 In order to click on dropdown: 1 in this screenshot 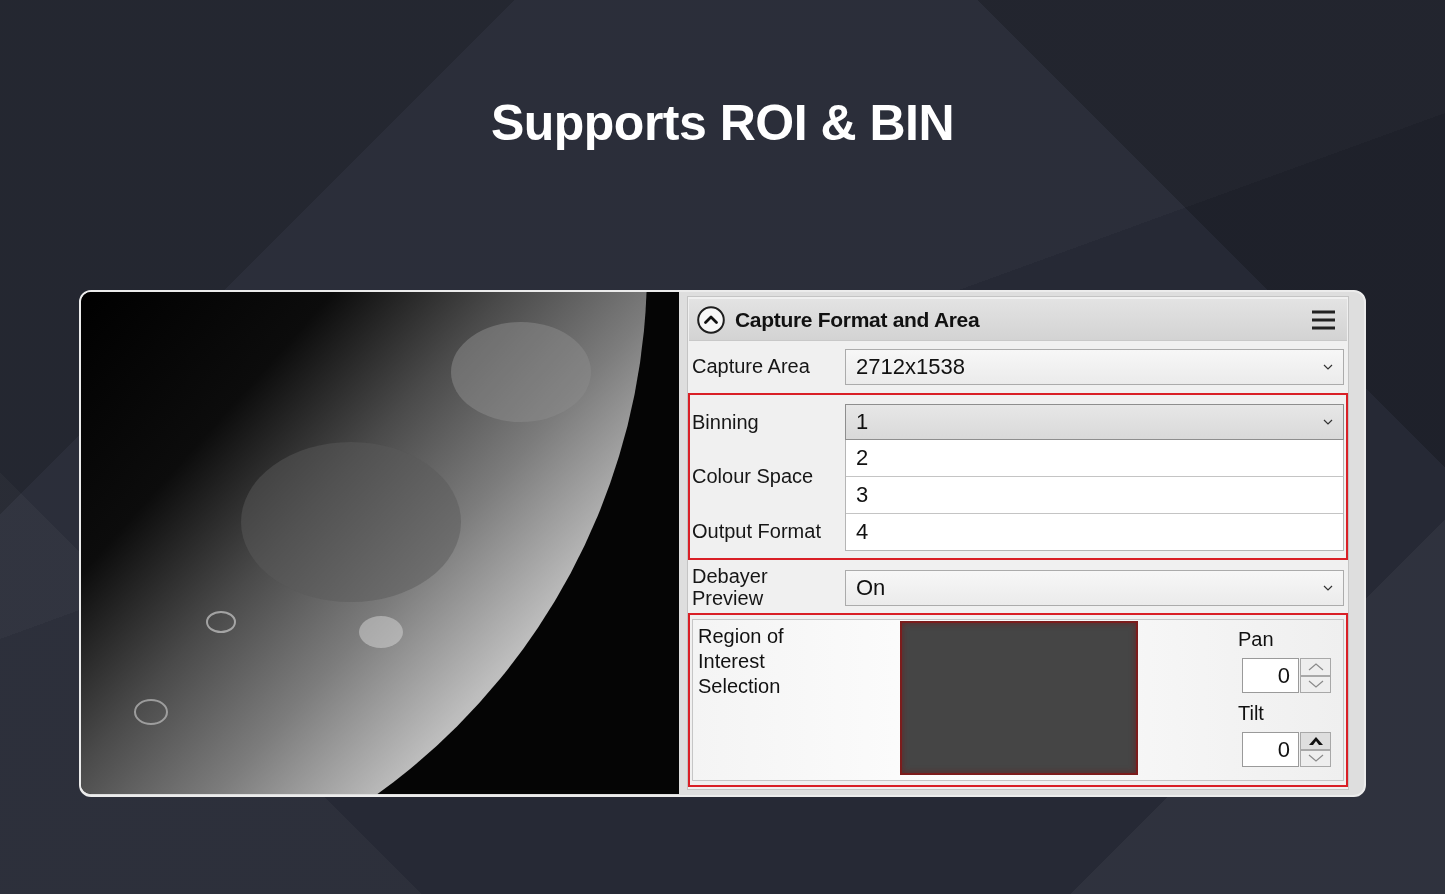, I will do `click(1094, 422)`.